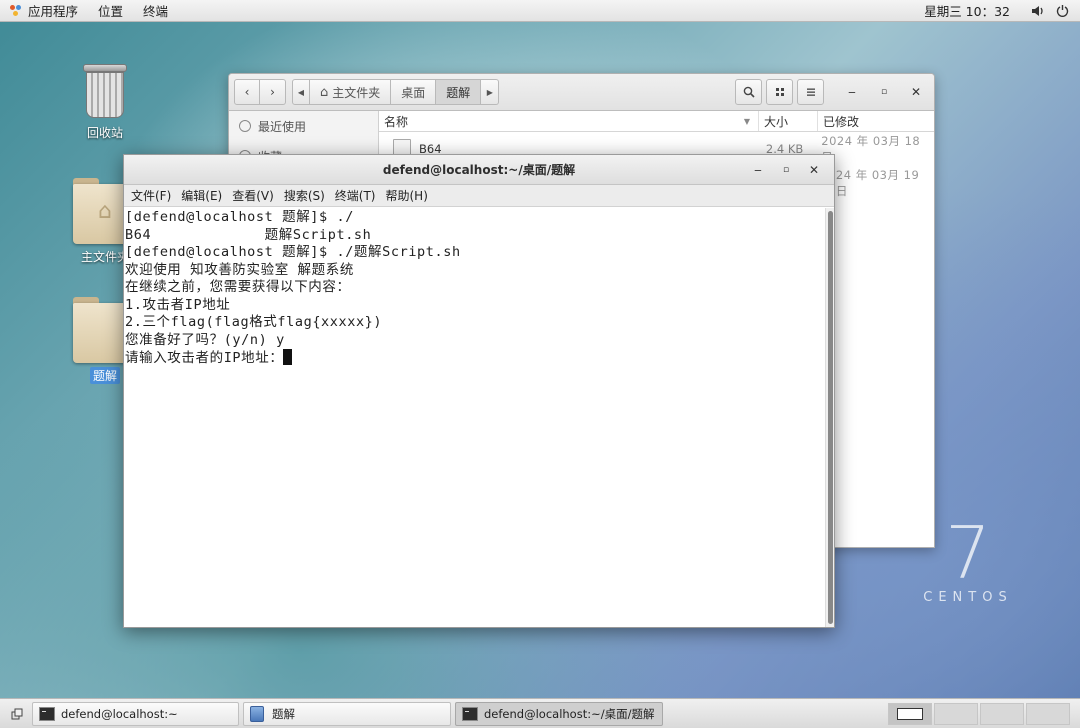 The width and height of the screenshot is (1080, 728). I want to click on terminal-line: 在继续之前，您需要获得以下内容：, so click(238, 287).